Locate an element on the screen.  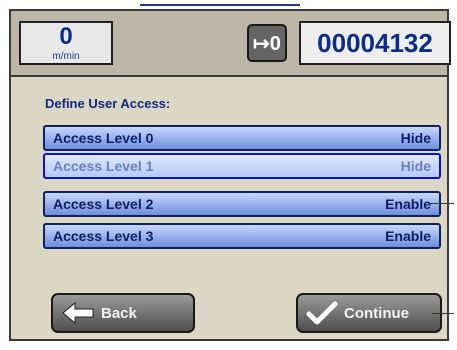
page-title: Define User Access: is located at coordinates (108, 103).